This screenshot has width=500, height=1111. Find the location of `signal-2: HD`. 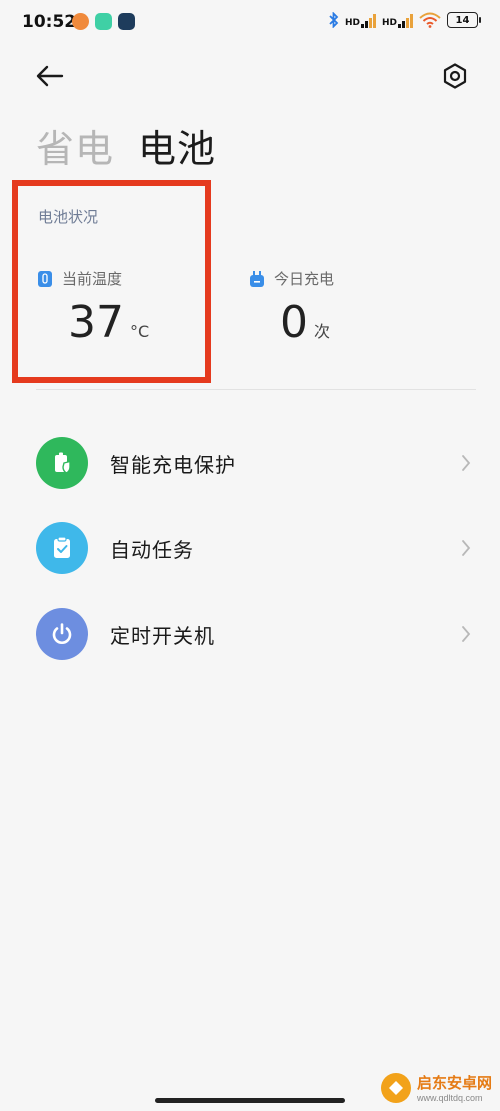

signal-2: HD is located at coordinates (397, 20).